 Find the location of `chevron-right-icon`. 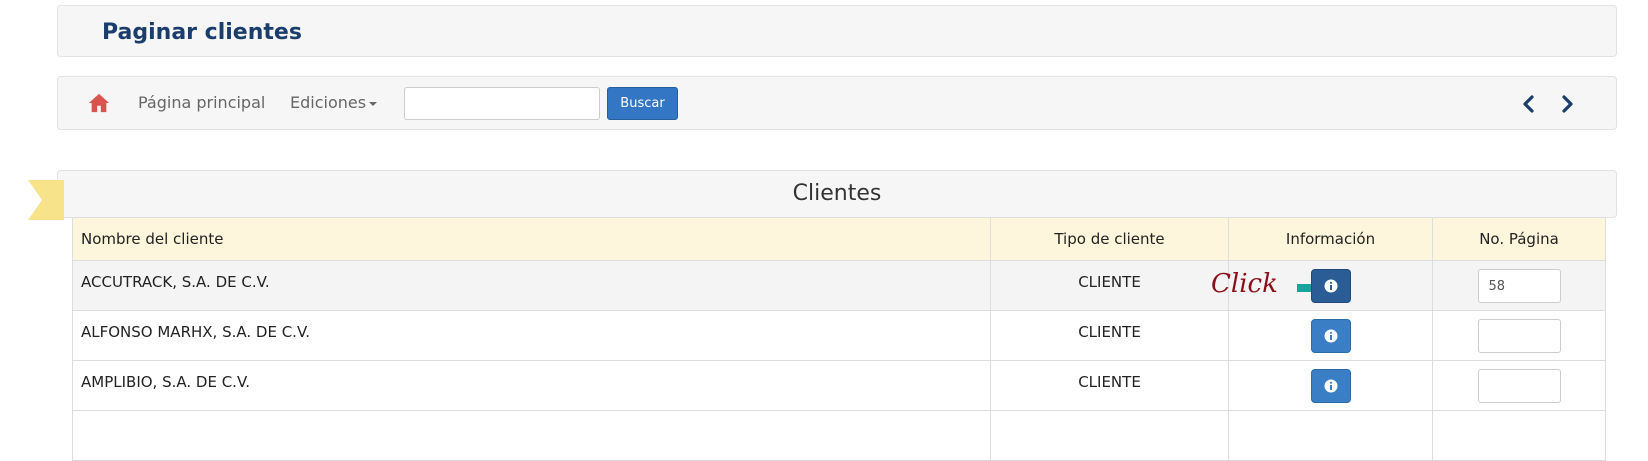

chevron-right-icon is located at coordinates (1567, 104).